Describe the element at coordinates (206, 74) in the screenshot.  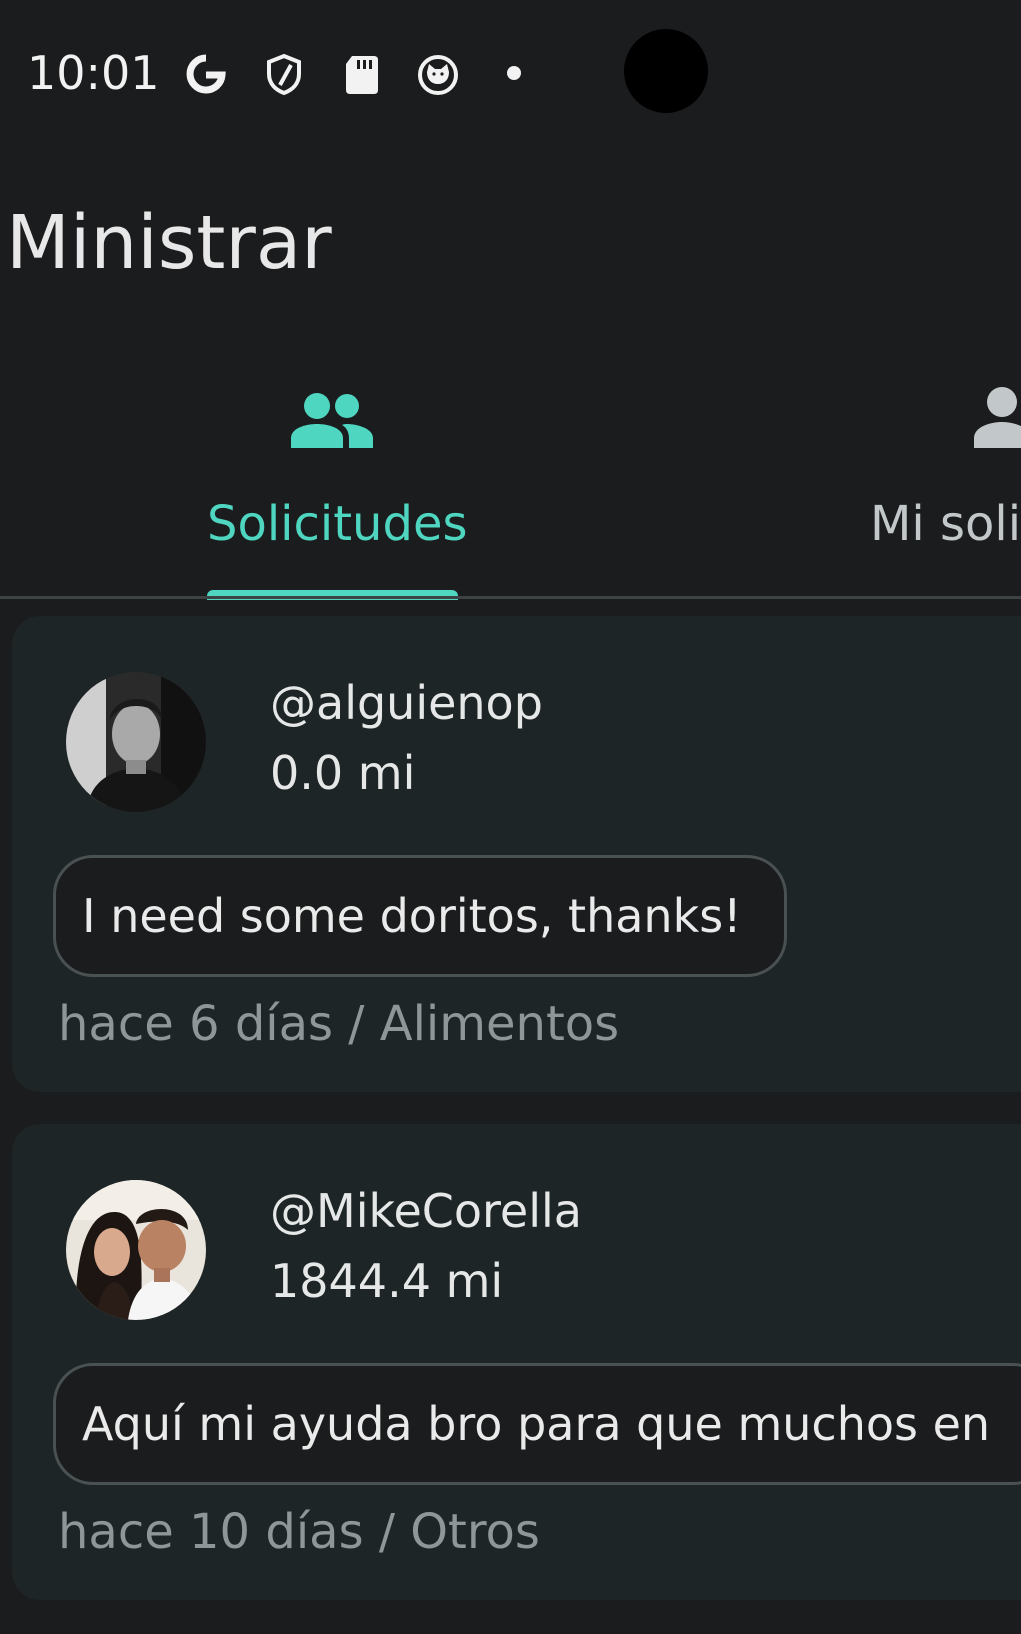
I see `google-icon` at that location.